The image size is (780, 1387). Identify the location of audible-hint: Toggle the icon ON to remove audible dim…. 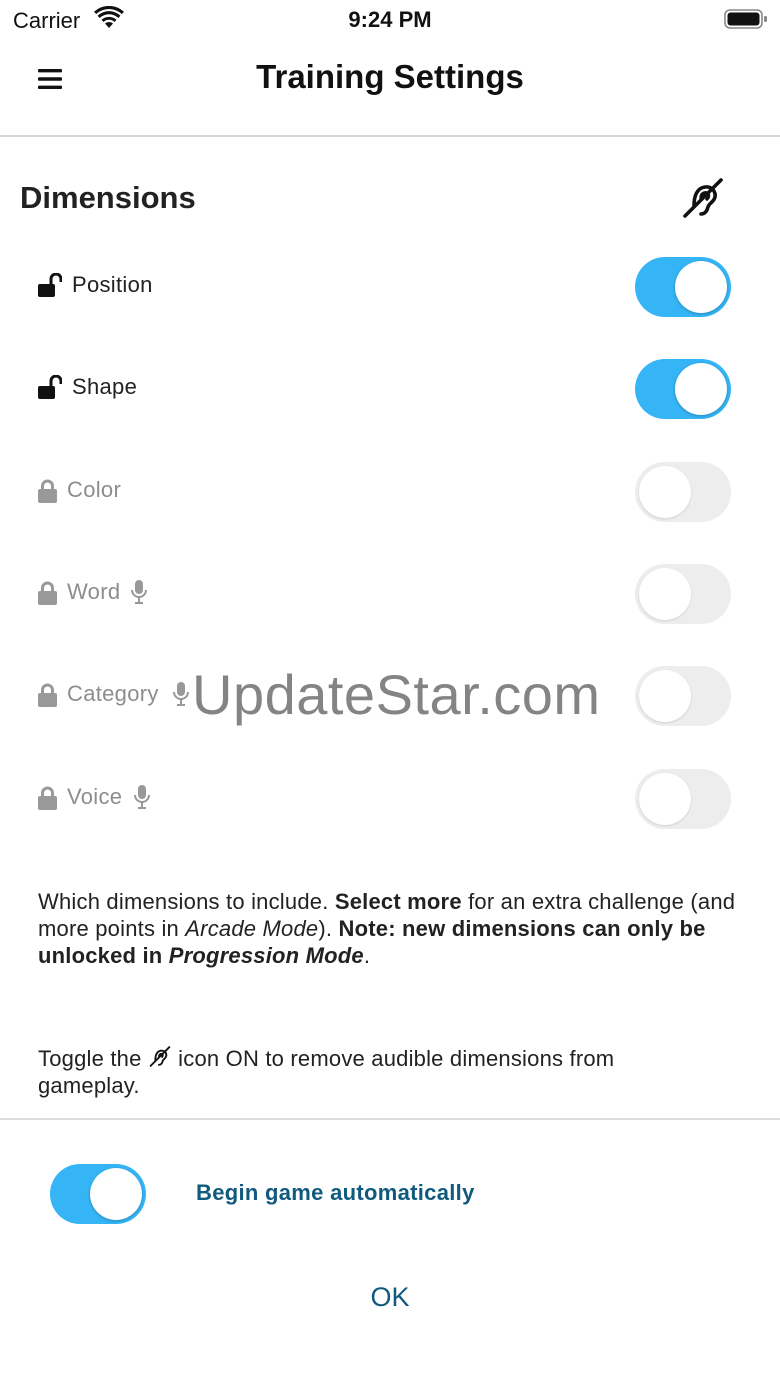
(338, 1072).